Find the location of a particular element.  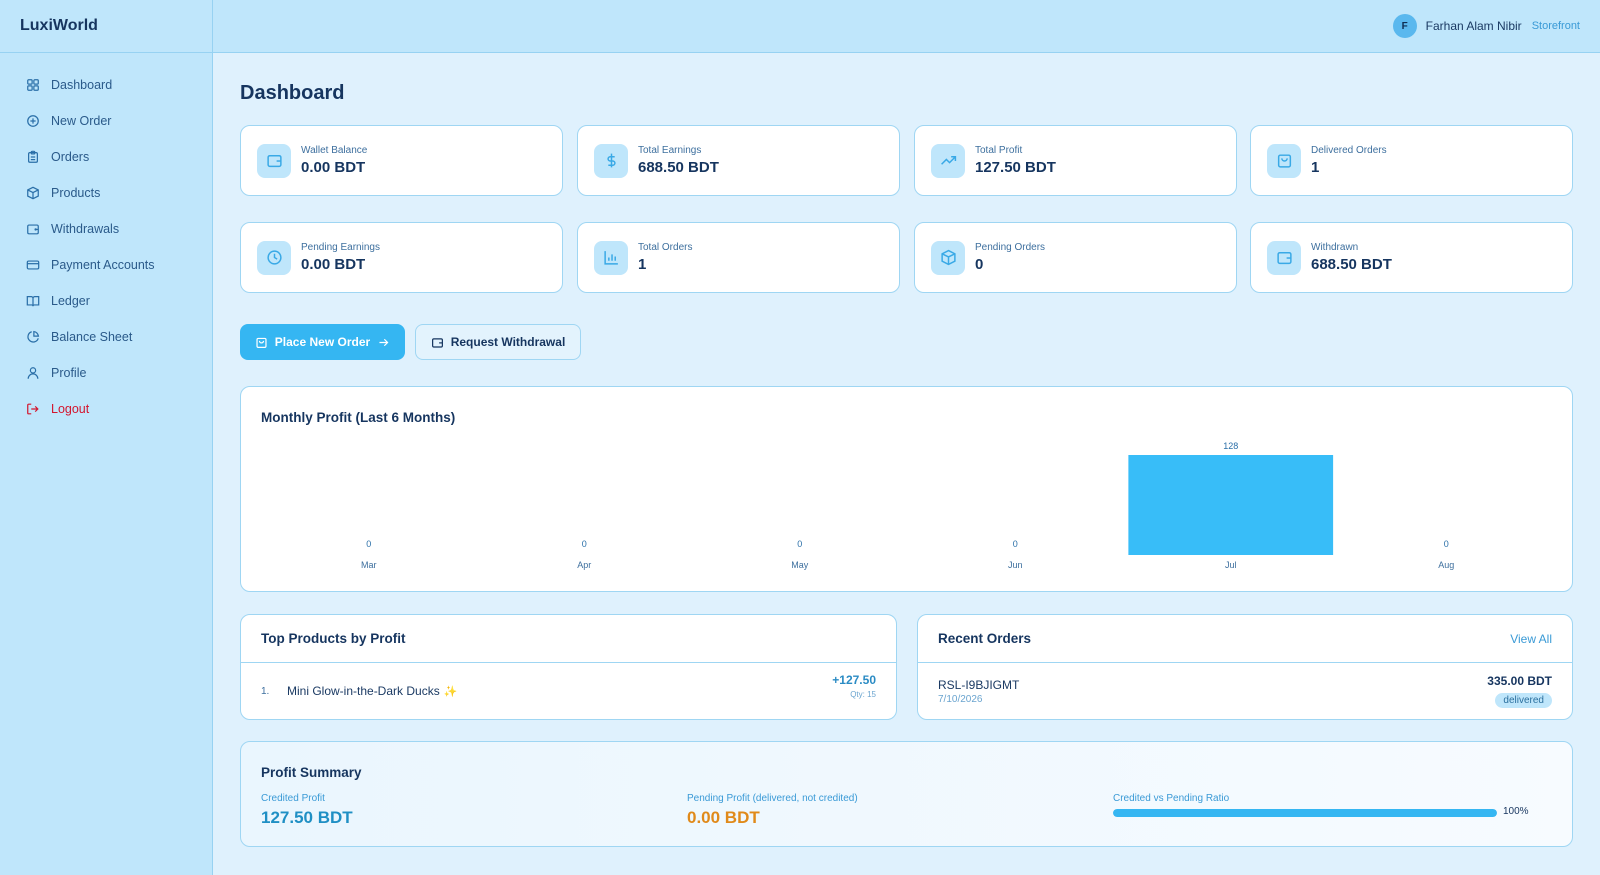

avatar: F is located at coordinates (1404, 26).